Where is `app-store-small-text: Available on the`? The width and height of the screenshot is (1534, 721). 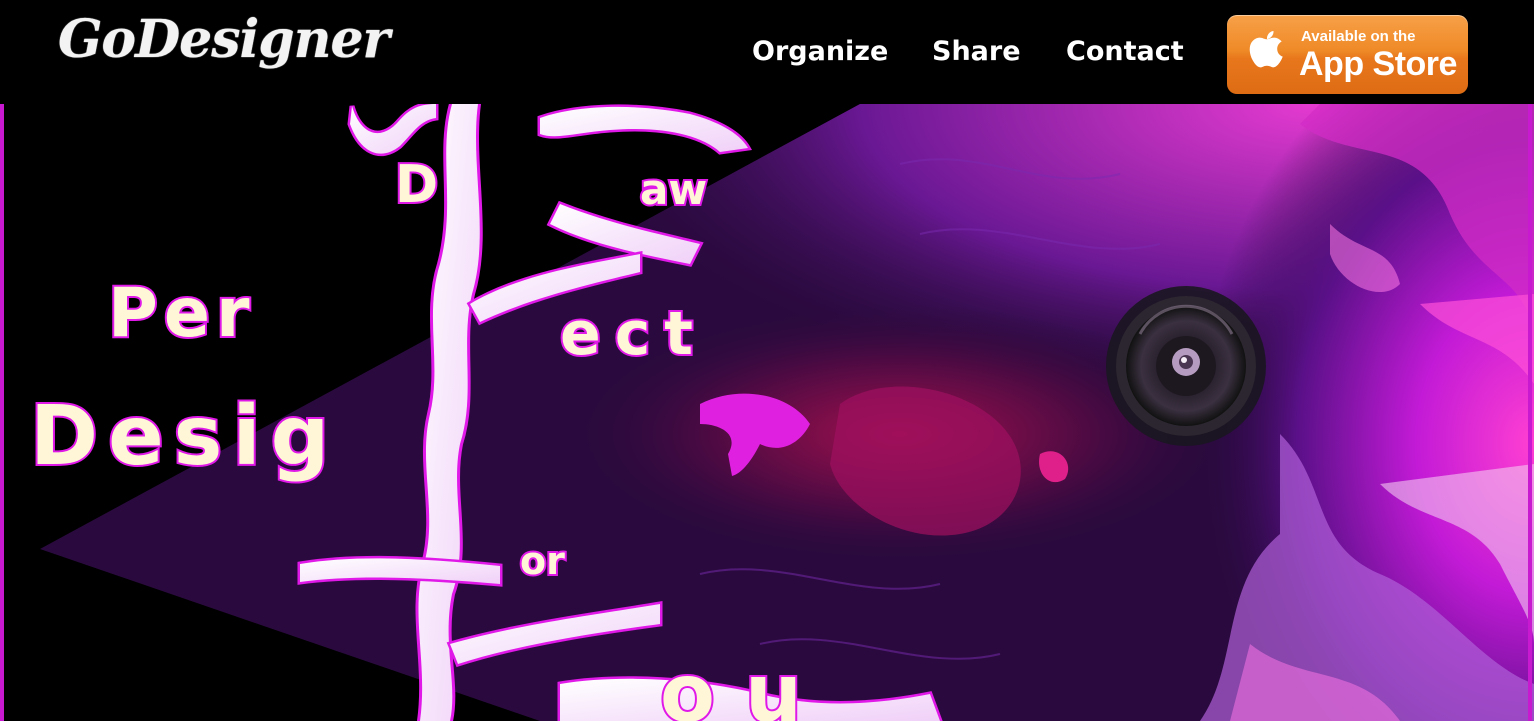 app-store-small-text: Available on the is located at coordinates (1358, 36).